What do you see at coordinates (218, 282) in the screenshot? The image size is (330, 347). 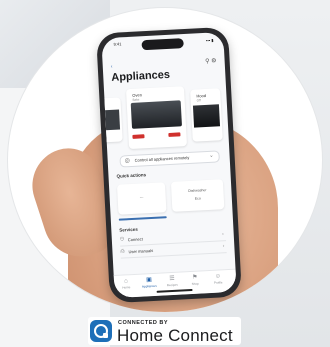 I see `tab-label: Profile` at bounding box center [218, 282].